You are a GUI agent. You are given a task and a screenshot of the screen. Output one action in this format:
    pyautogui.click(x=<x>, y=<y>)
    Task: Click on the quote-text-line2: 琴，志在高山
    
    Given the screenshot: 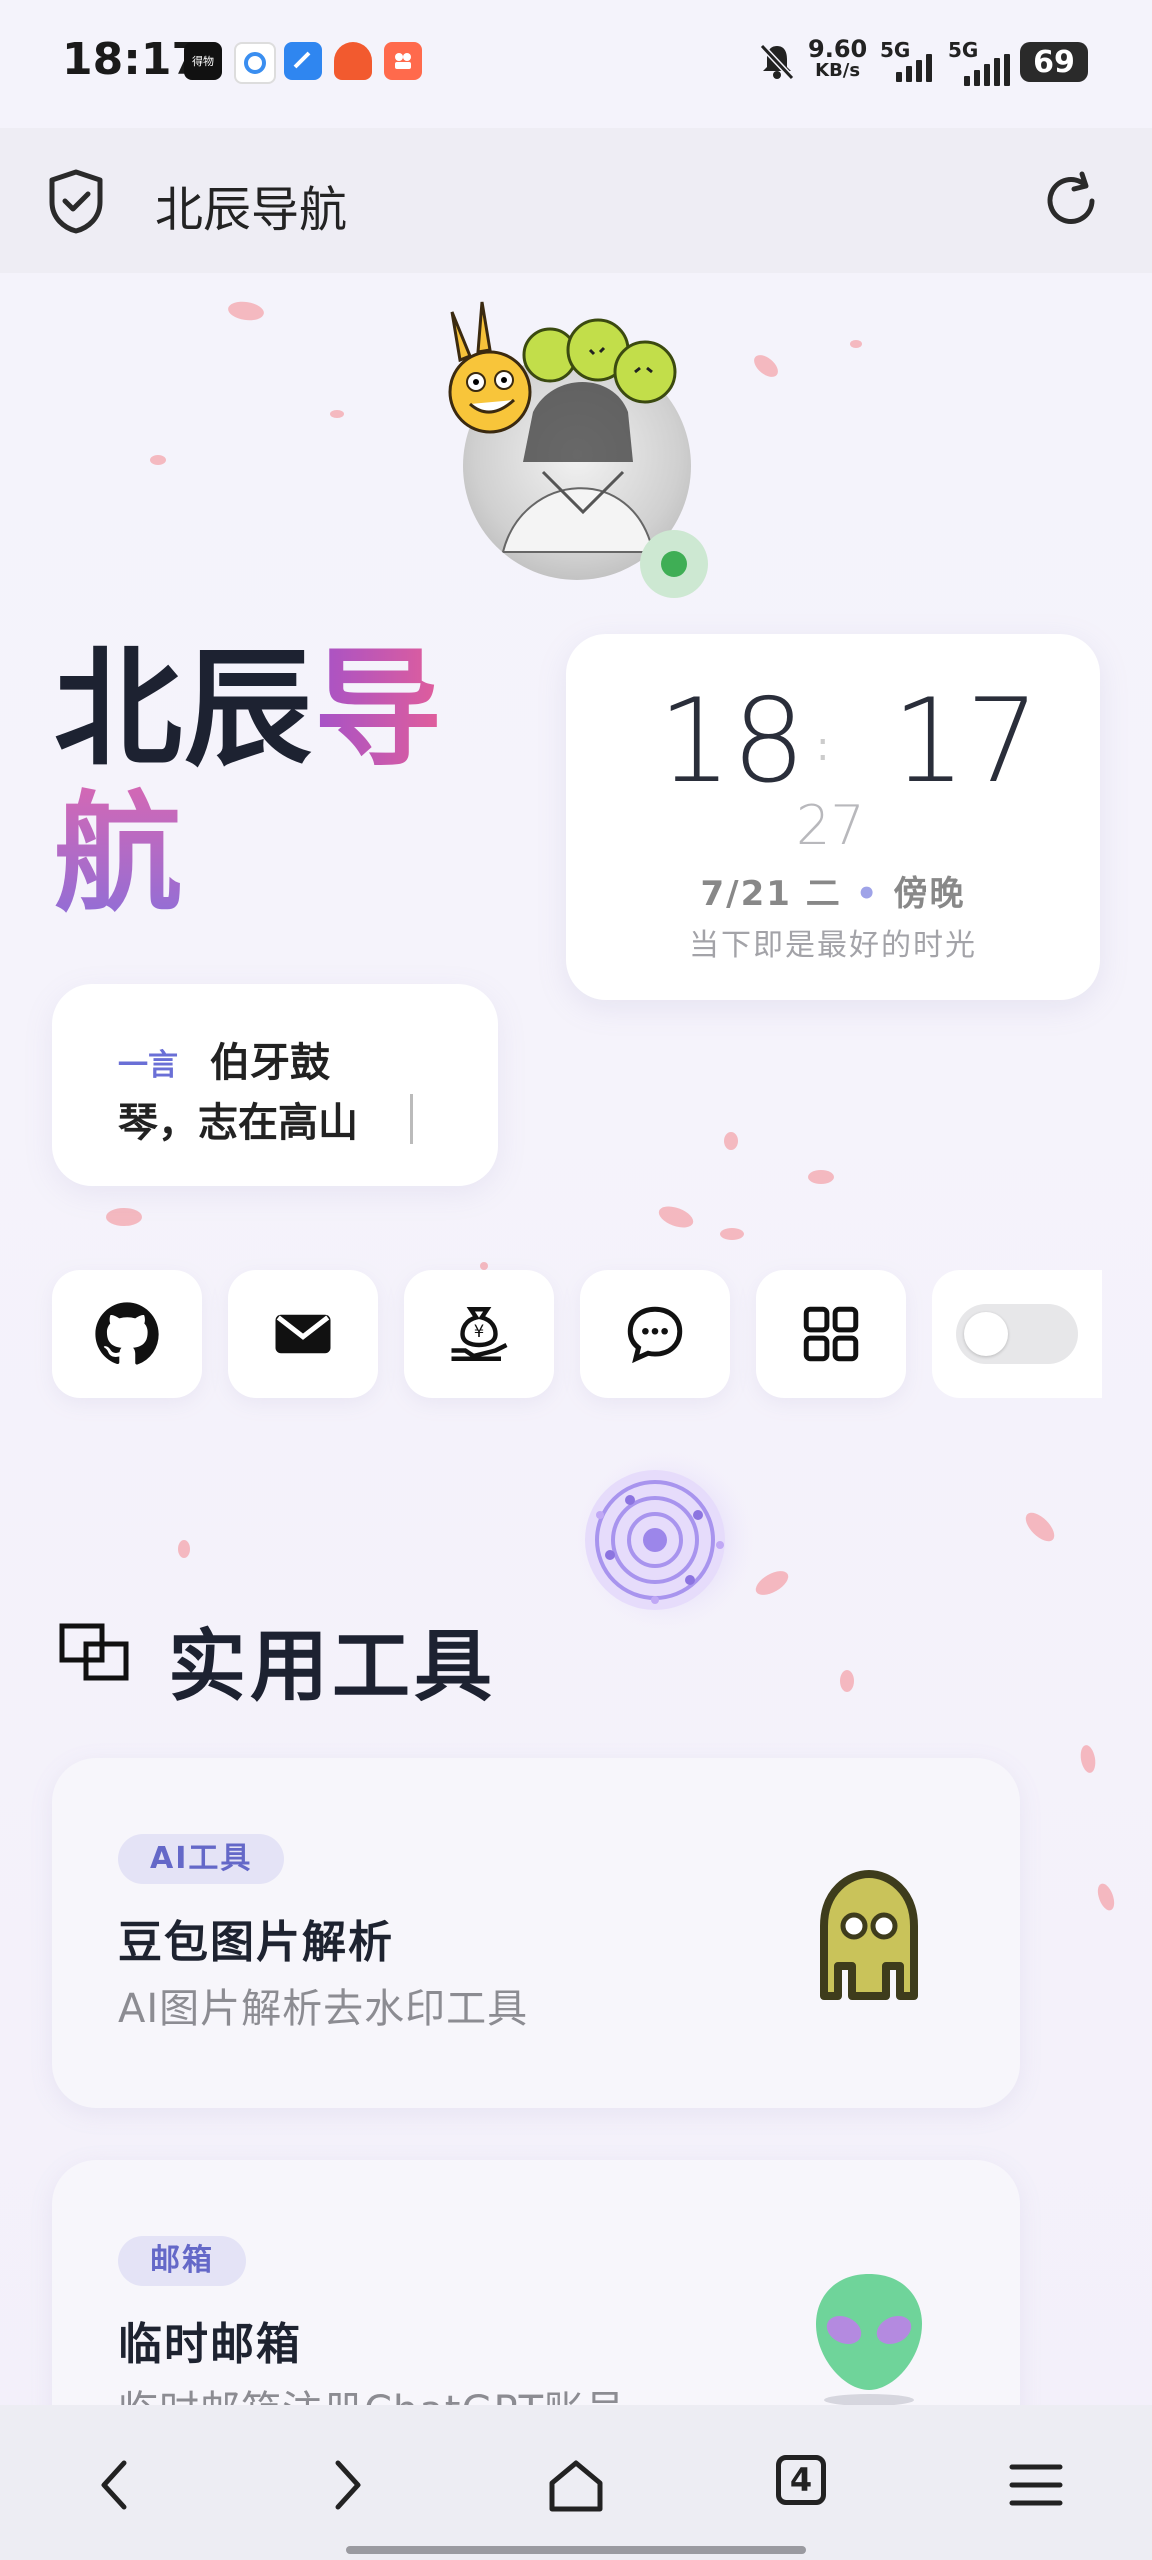 What is the action you would take?
    pyautogui.click(x=238, y=1123)
    